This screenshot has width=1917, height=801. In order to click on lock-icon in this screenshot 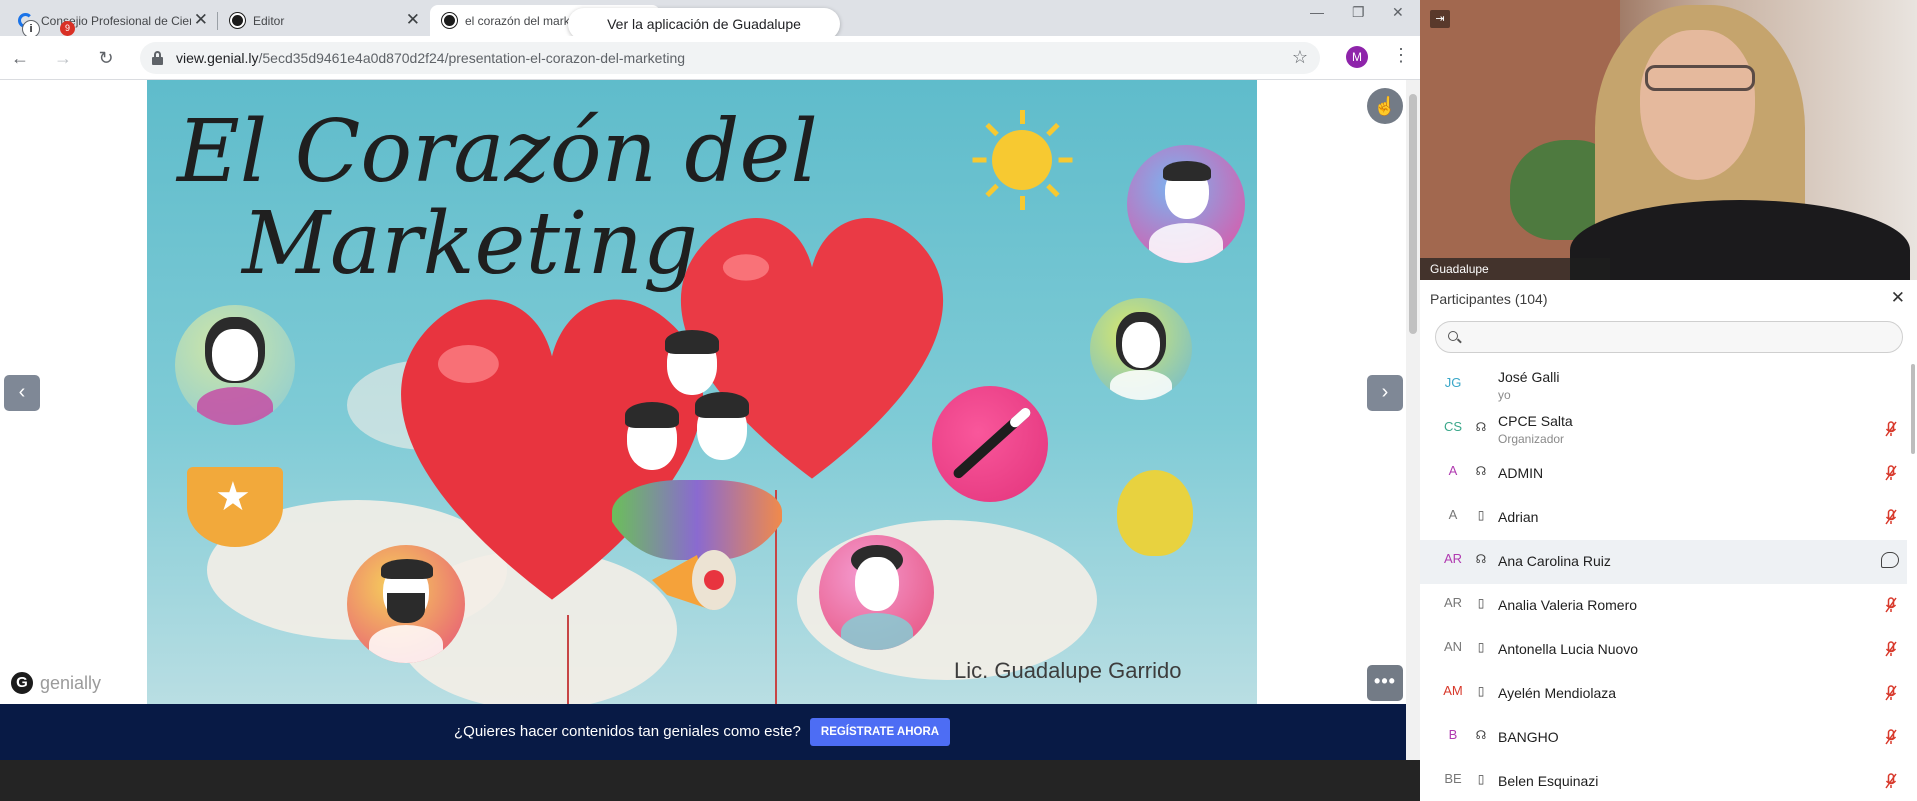, I will do `click(157, 58)`.